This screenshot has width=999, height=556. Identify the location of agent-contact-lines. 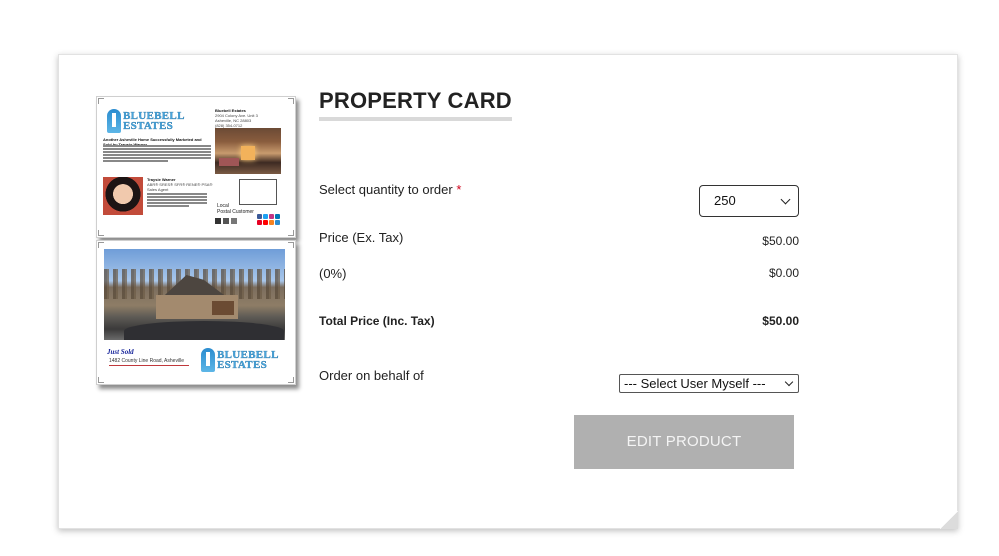
(177, 200).